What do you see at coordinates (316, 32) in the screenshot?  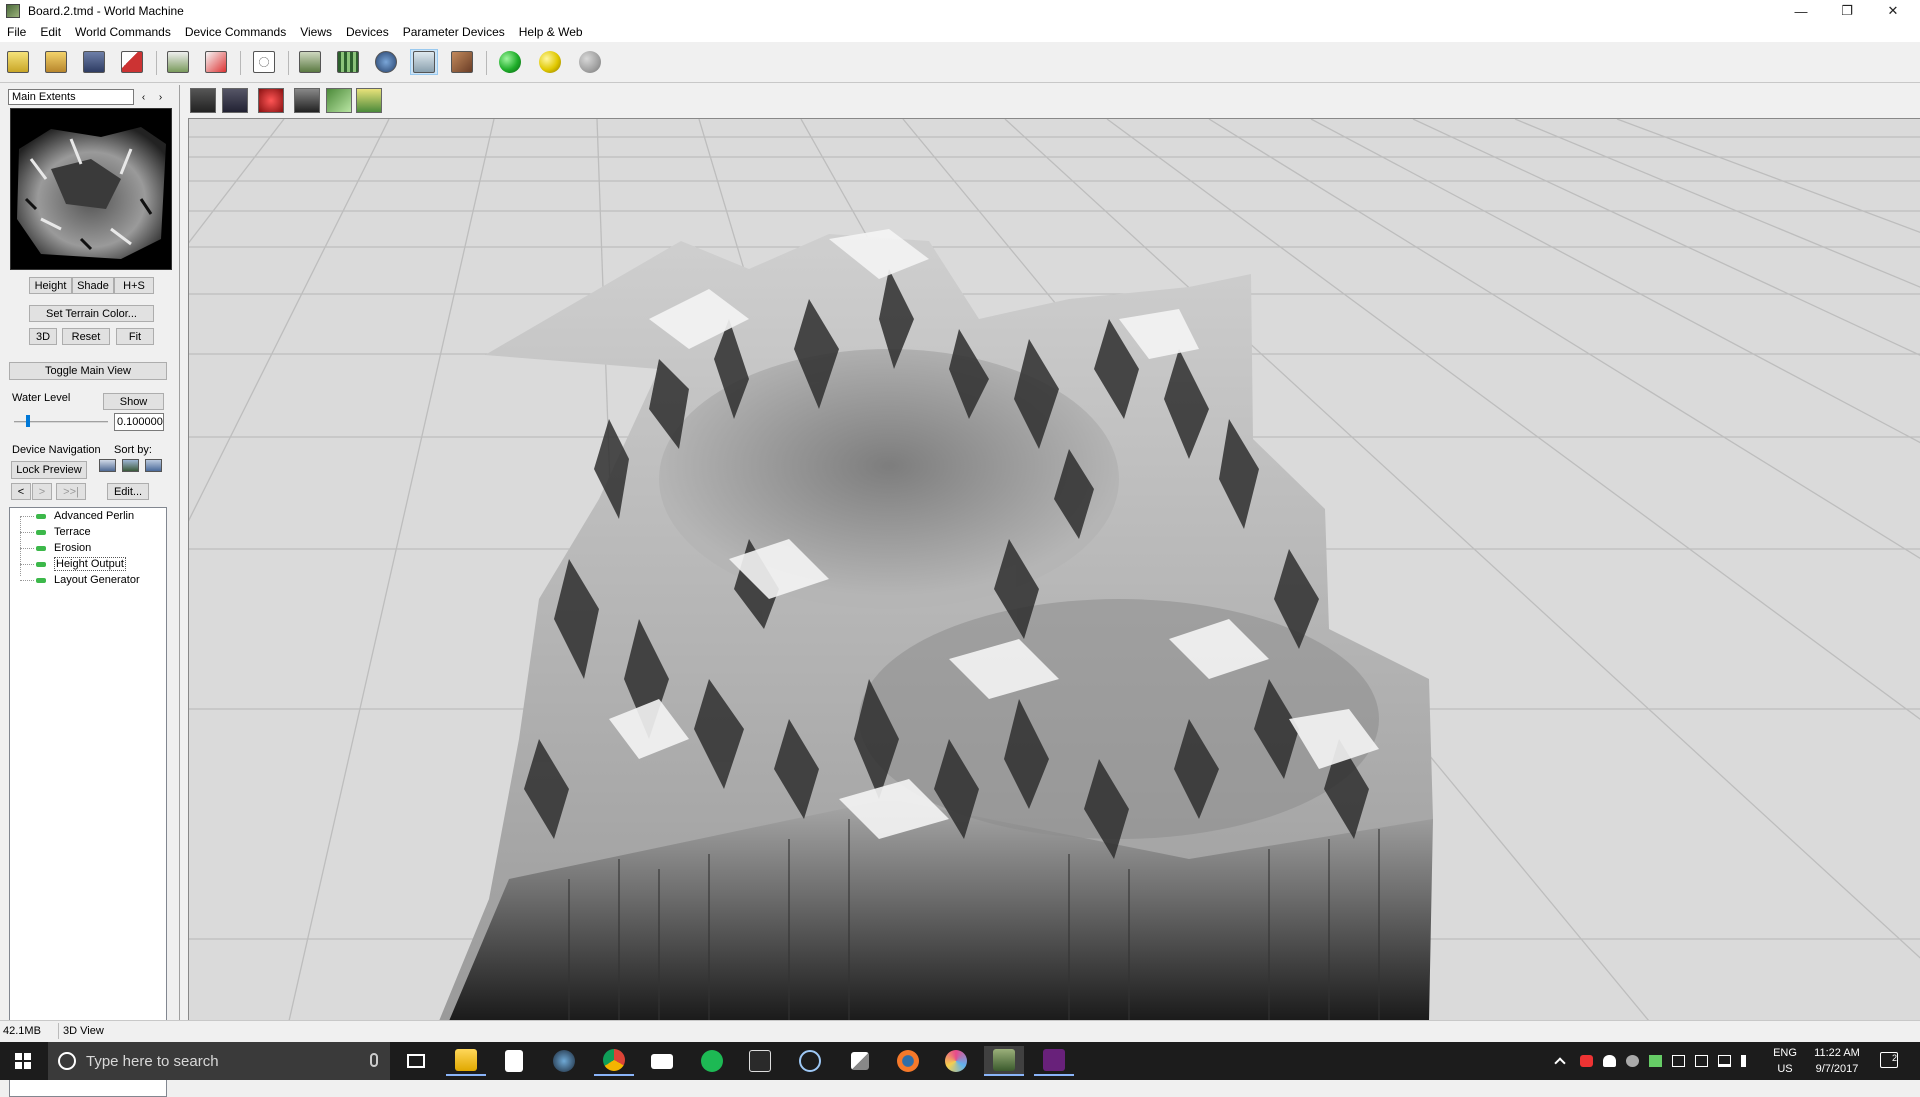 I see `menu-views: Views` at bounding box center [316, 32].